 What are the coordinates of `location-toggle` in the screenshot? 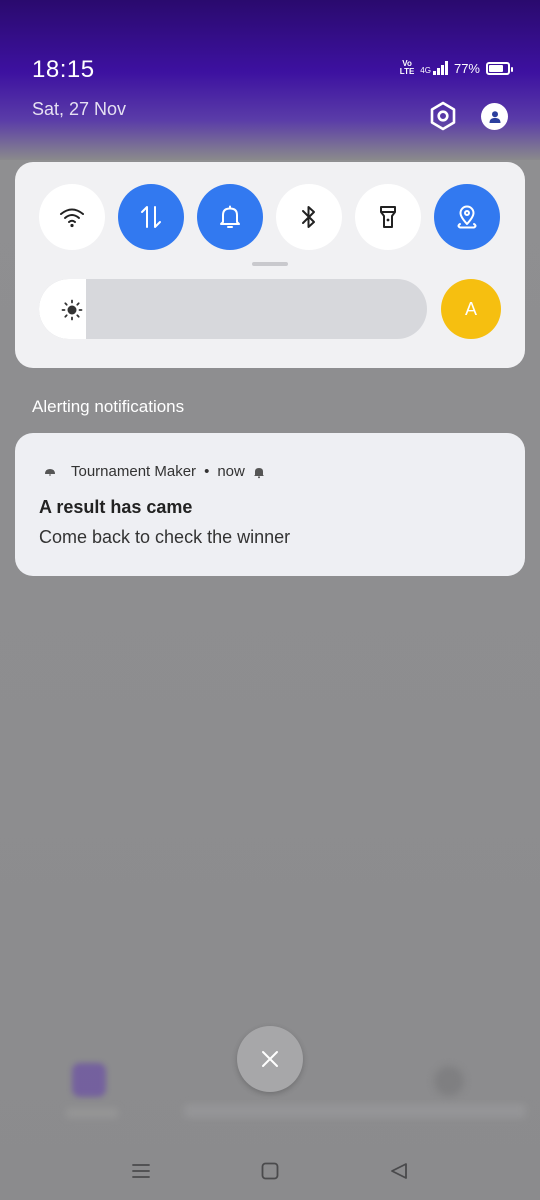 It's located at (467, 217).